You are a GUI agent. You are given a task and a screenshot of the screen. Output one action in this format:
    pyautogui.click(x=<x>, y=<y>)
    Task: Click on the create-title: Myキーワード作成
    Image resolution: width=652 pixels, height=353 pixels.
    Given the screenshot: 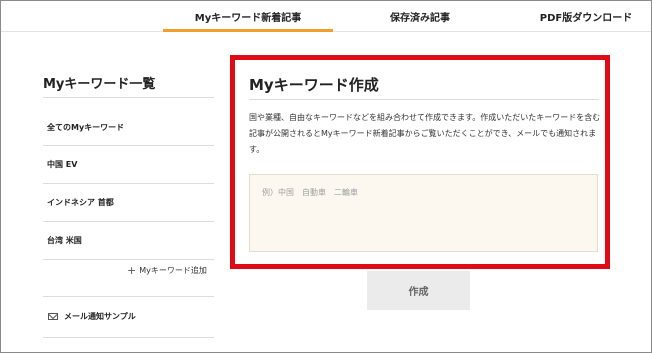 What is the action you would take?
    pyautogui.click(x=314, y=85)
    